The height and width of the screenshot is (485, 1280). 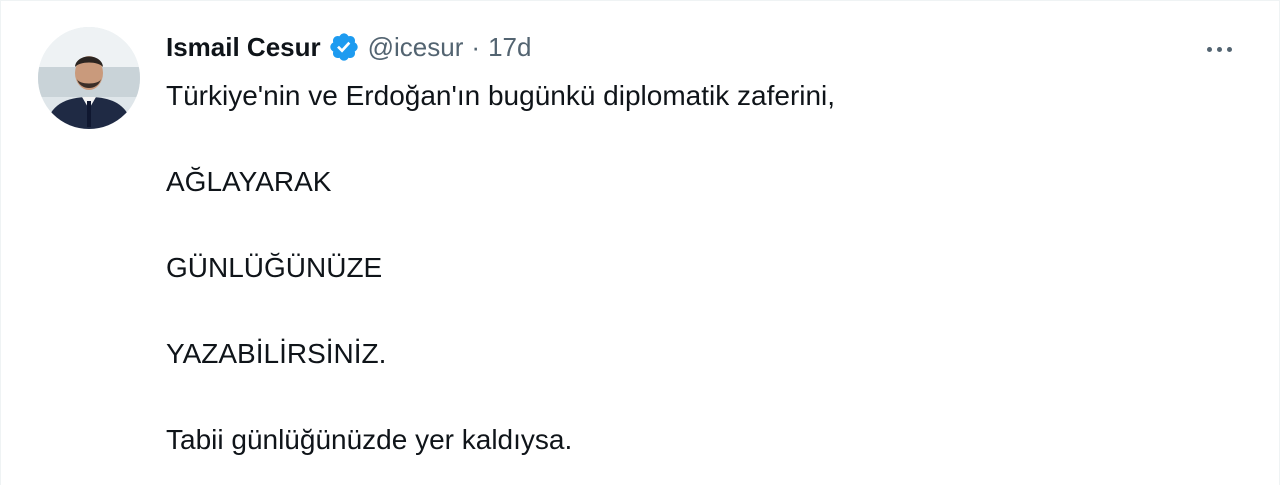 What do you see at coordinates (416, 47) in the screenshot?
I see `user-handle: @icesur` at bounding box center [416, 47].